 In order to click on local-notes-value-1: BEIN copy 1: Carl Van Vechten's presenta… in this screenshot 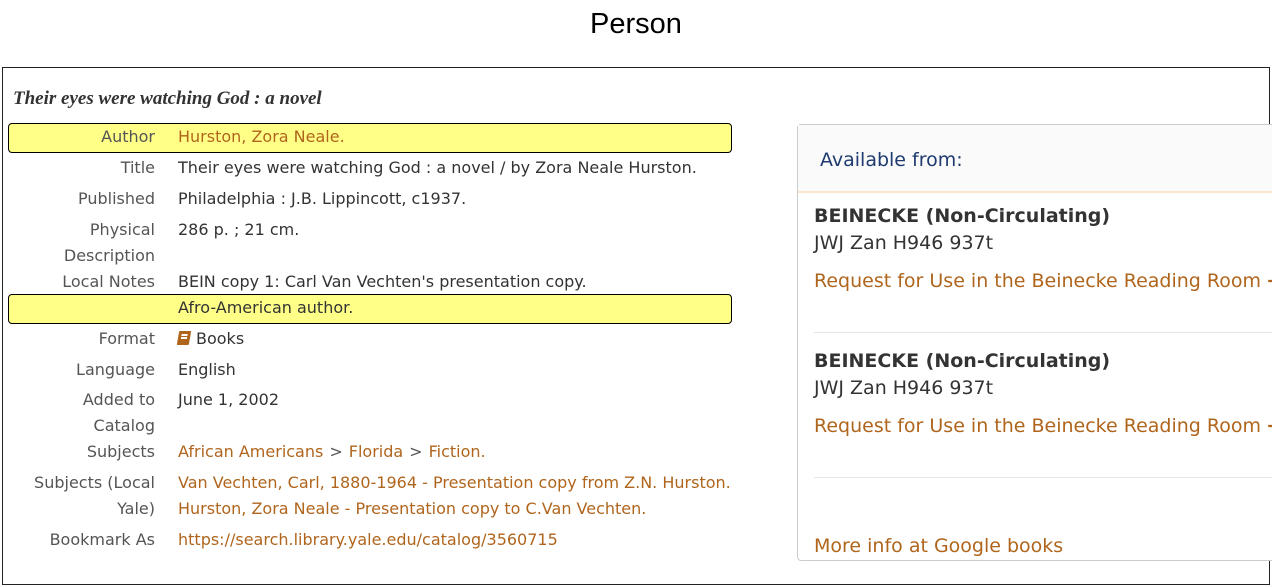, I will do `click(382, 281)`.